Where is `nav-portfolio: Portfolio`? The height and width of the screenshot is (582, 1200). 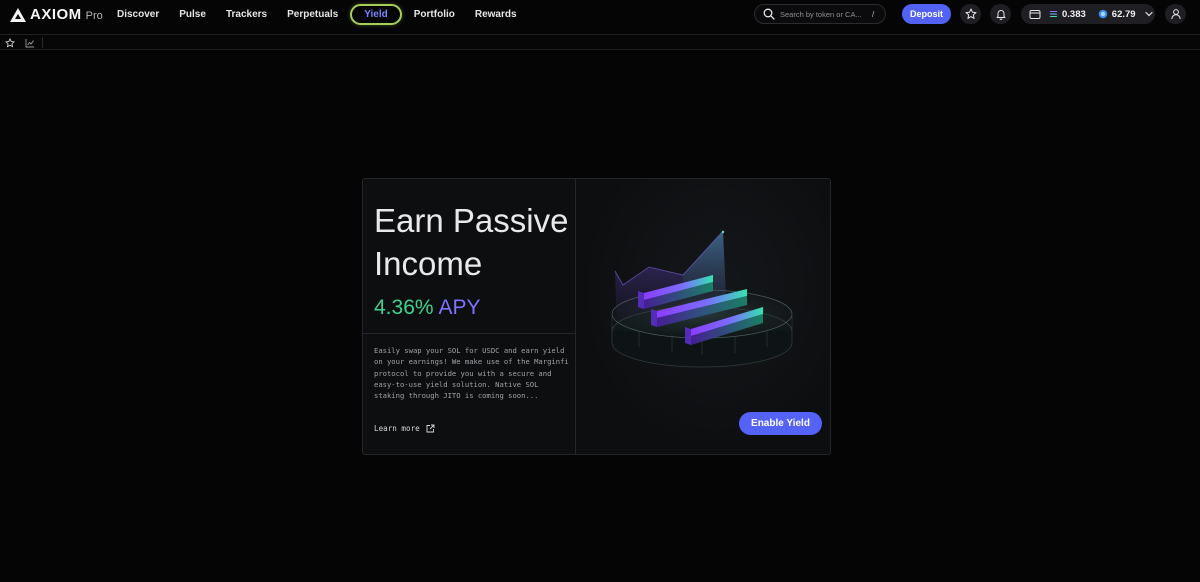
nav-portfolio: Portfolio is located at coordinates (434, 14).